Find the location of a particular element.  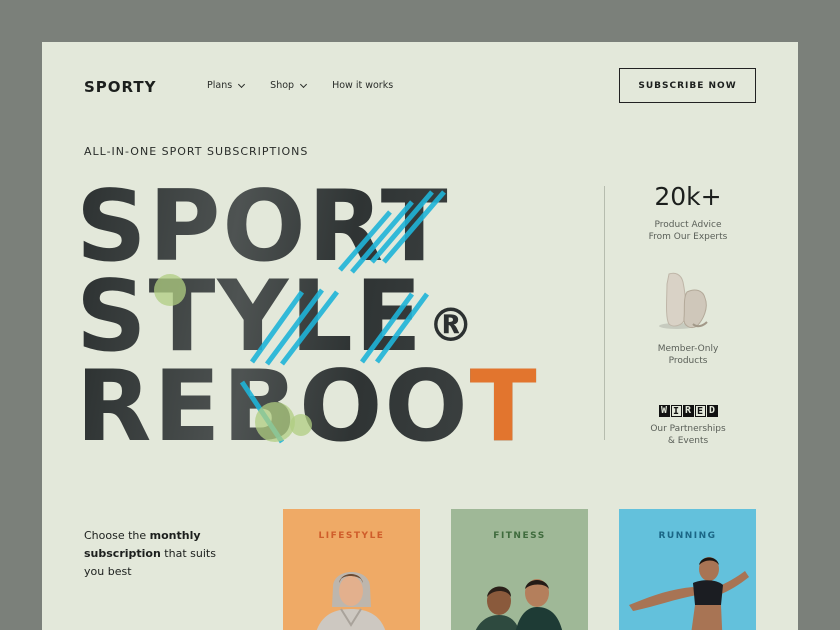

stat-partnerships: WIRED Our Partnerships & Events is located at coordinates (688, 423).